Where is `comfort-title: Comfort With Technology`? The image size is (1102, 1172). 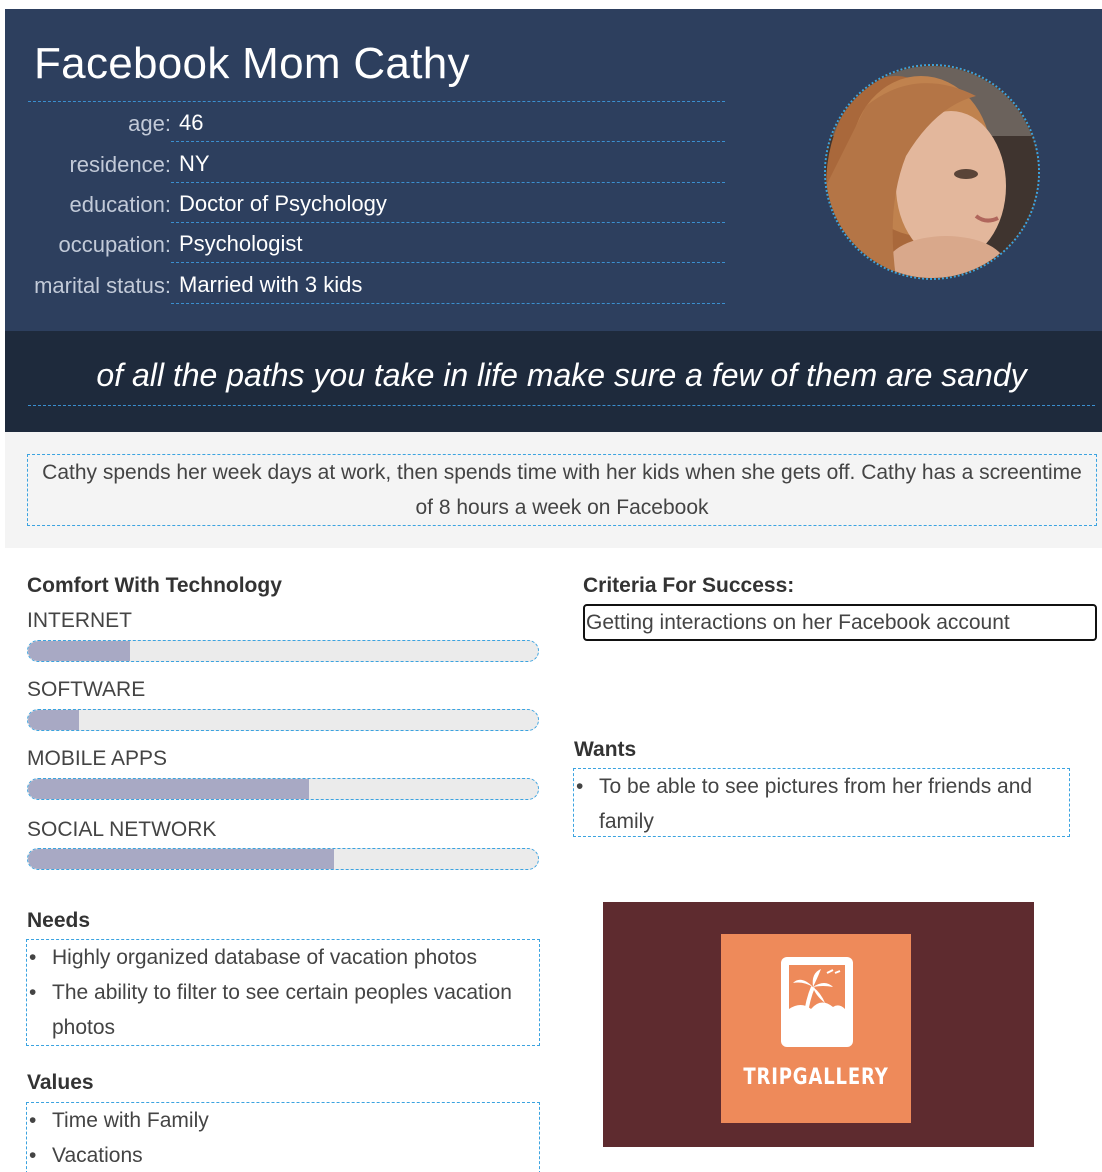
comfort-title: Comfort With Technology is located at coordinates (154, 585).